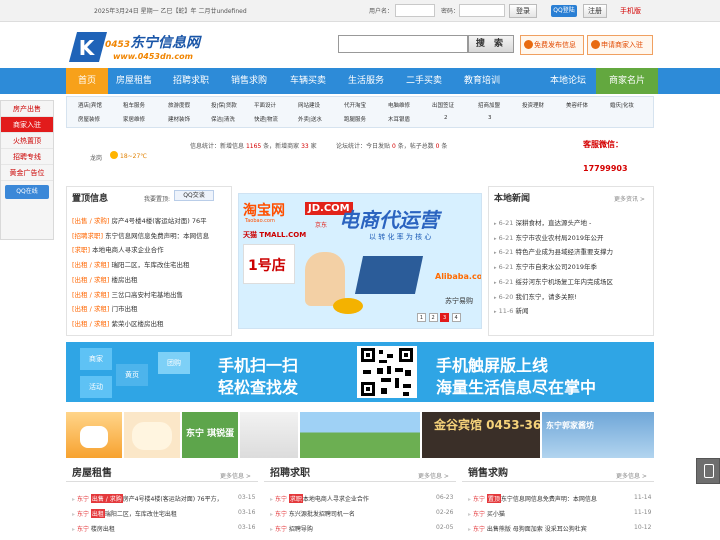 This screenshot has height=540, width=720. I want to click on section-row: ▸ 东宁 招聘导购 02-05, so click(362, 528).